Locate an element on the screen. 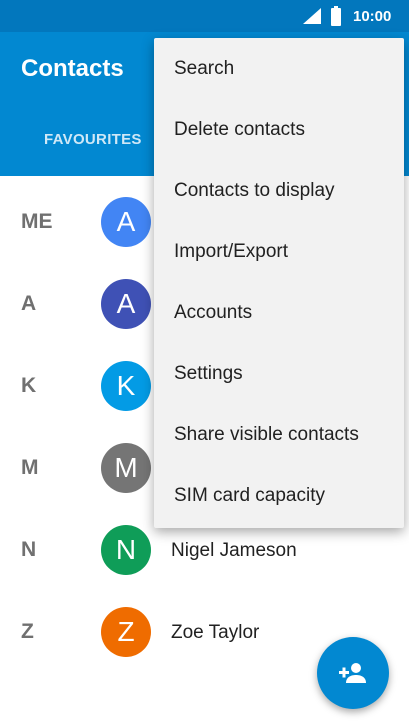 The image size is (409, 728). battery-icon is located at coordinates (336, 18).